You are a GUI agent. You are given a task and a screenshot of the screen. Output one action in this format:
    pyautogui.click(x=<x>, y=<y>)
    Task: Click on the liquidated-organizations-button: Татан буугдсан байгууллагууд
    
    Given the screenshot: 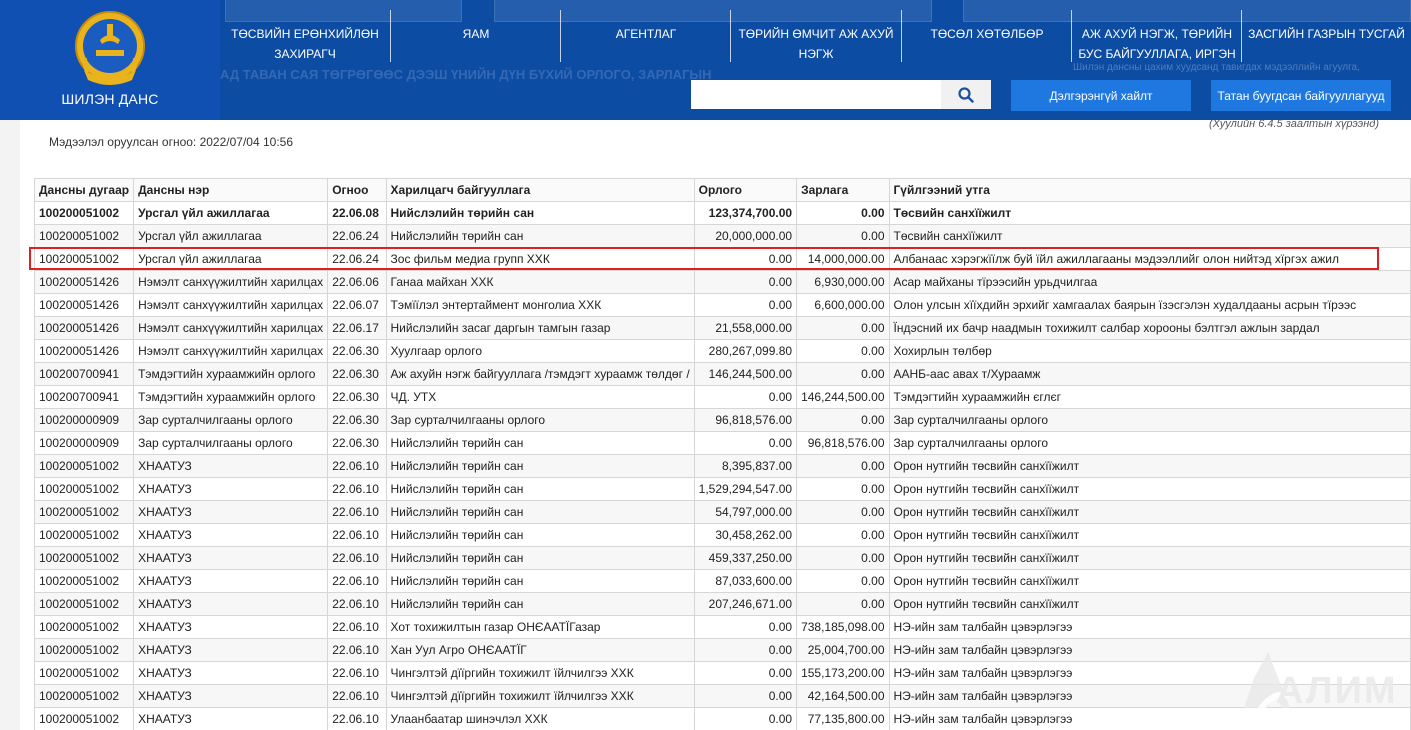 What is the action you would take?
    pyautogui.click(x=1301, y=95)
    